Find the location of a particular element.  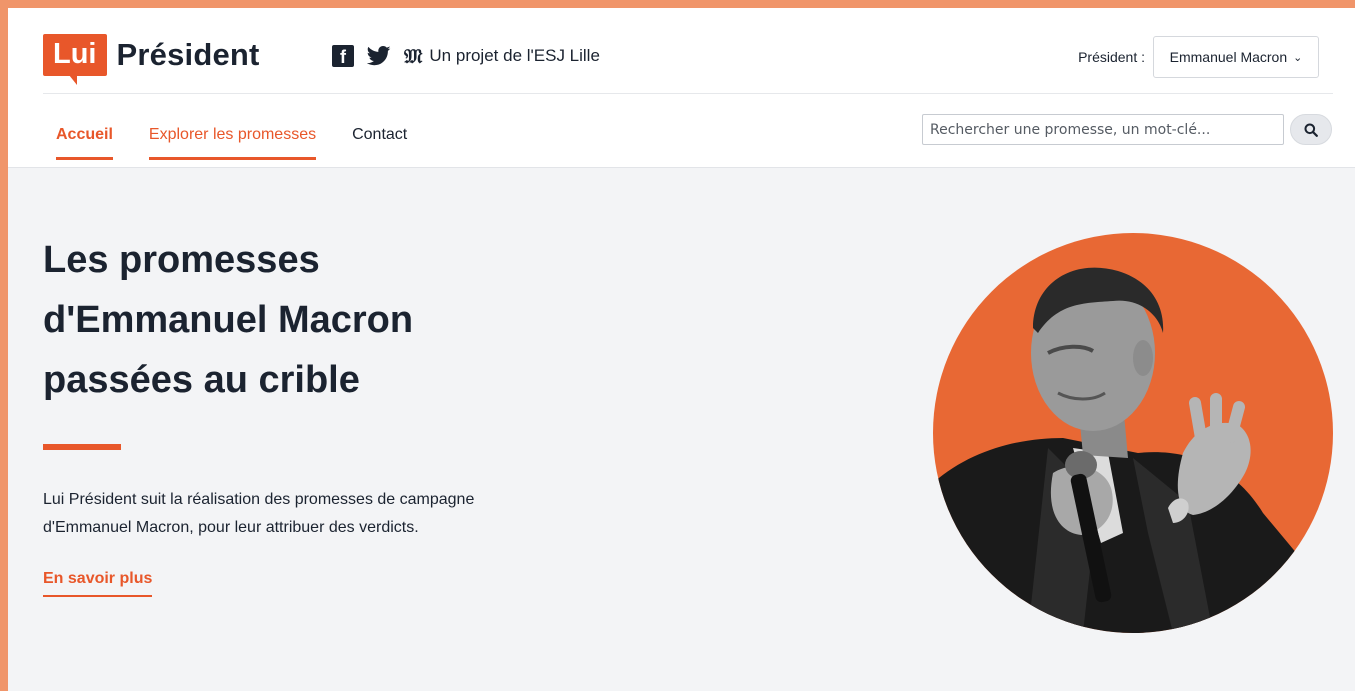

president-label: Président : is located at coordinates (1111, 57).